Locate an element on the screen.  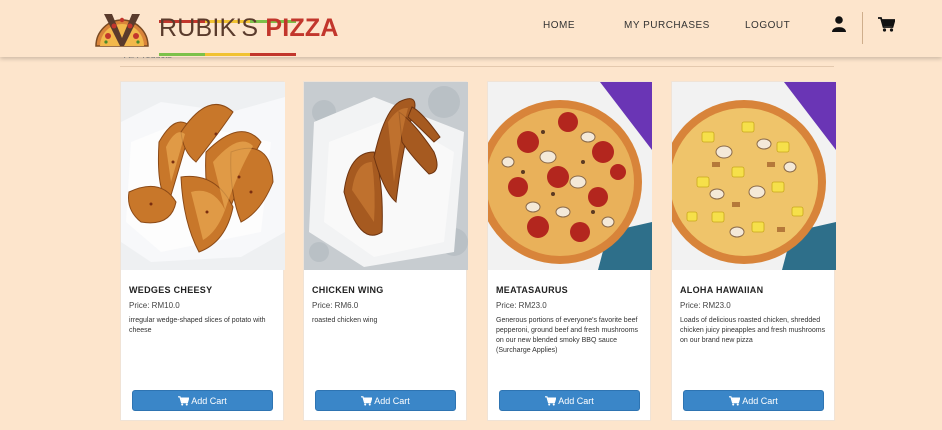
potato-wedges-photo is located at coordinates (203, 176).